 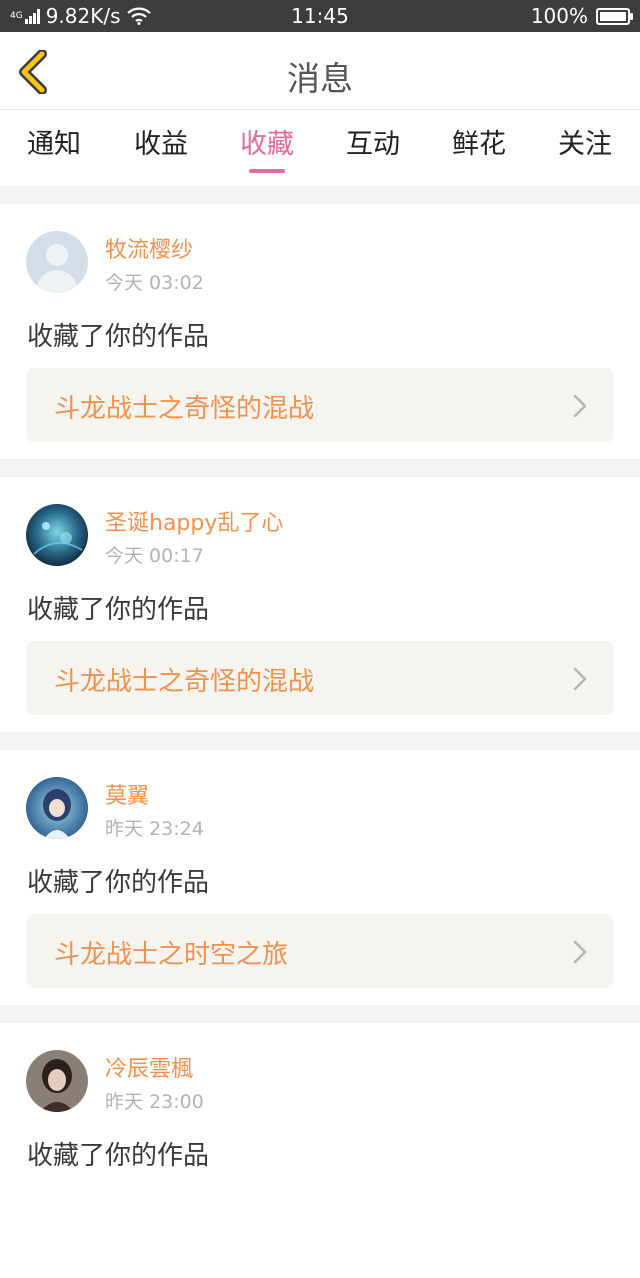 I want to click on tab-bar: 通知 收益 收藏 互动 鲜花 关注, so click(x=320, y=148).